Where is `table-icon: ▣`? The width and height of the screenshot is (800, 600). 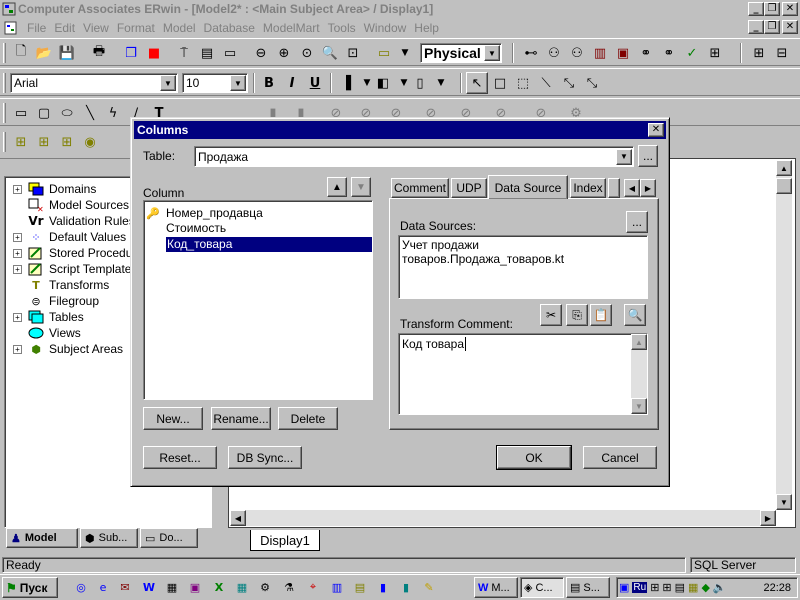
table-icon: ▣ is located at coordinates (623, 53).